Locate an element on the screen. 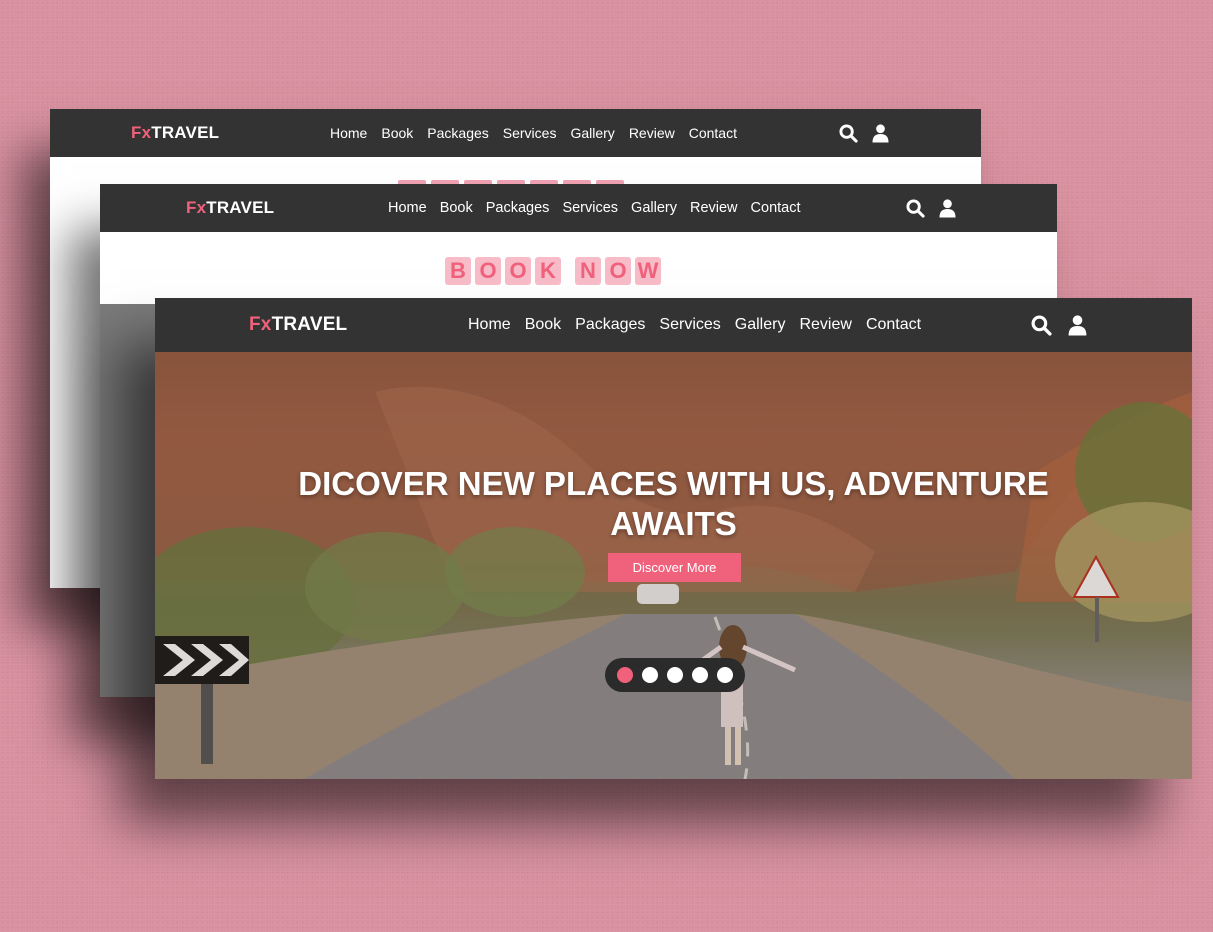 This screenshot has width=1213, height=932. discover-more-button: Discover More is located at coordinates (674, 567).